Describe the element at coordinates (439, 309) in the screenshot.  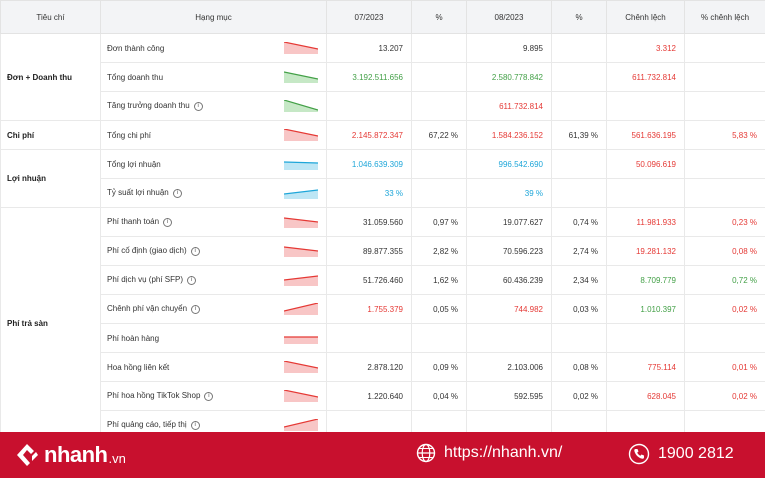
I see `percent-jul-2023: 0,05 %` at that location.